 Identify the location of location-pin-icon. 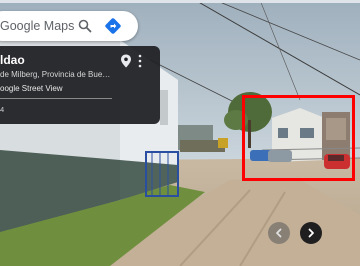
(126, 61).